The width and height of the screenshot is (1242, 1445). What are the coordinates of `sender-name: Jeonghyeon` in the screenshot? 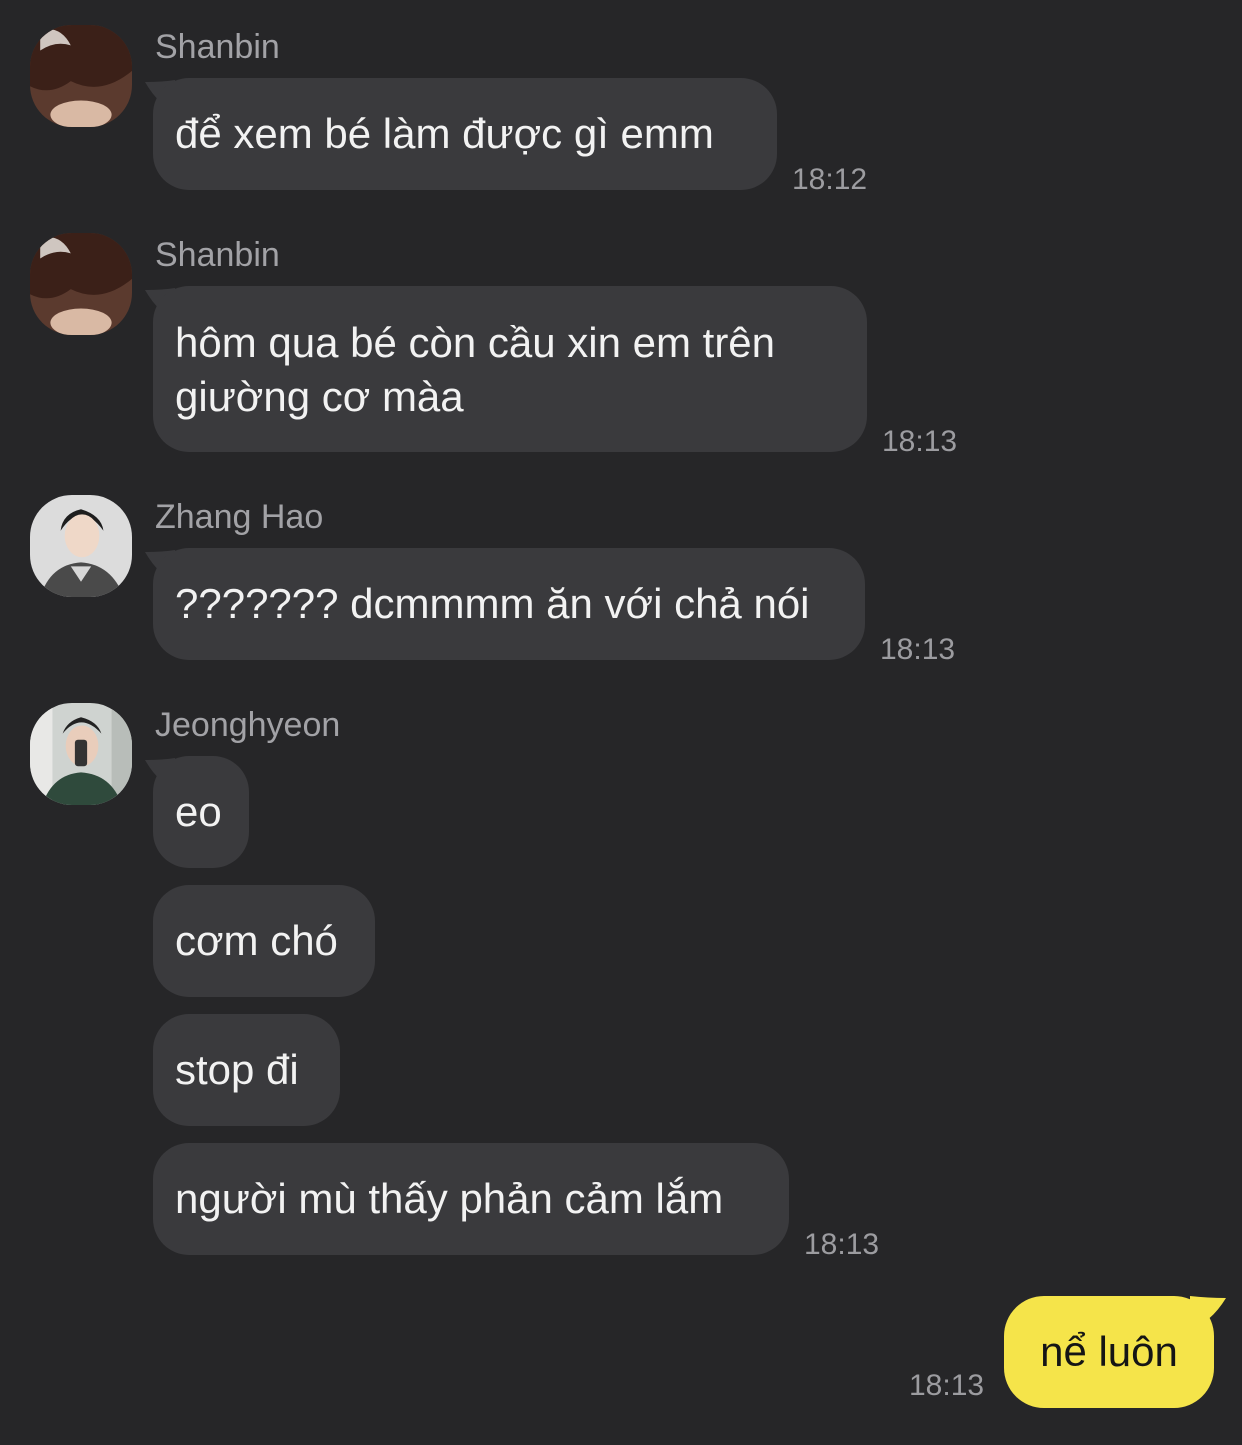 It's located at (248, 725).